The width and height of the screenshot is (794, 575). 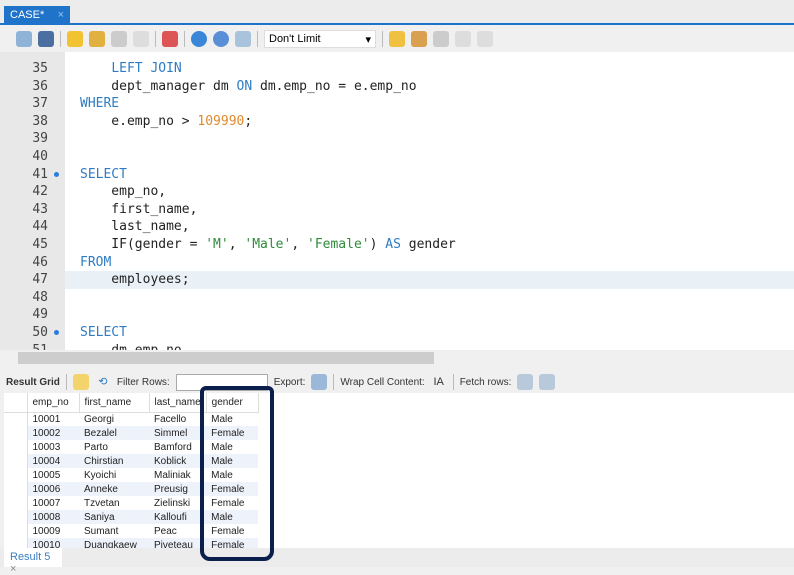 I want to click on cell-first_name: Parto, so click(x=114, y=447).